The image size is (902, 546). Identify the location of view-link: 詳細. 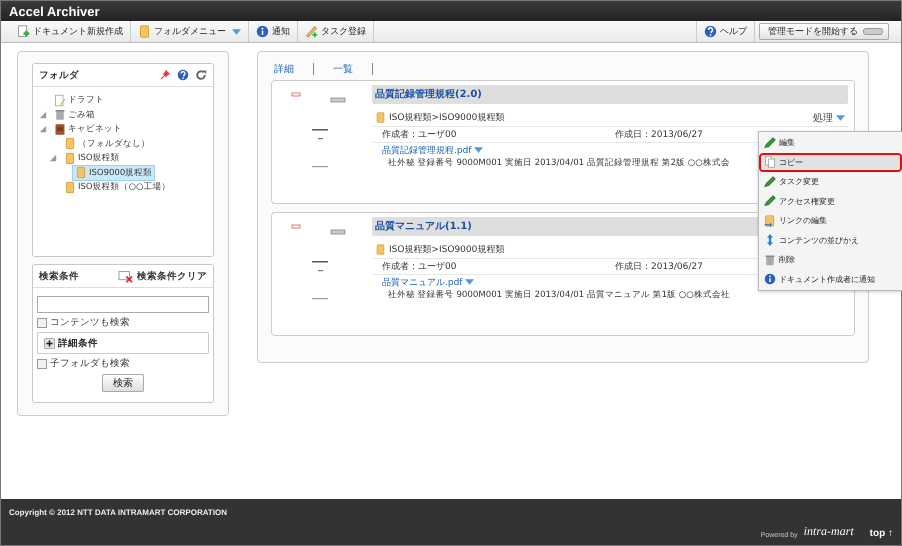
(284, 69).